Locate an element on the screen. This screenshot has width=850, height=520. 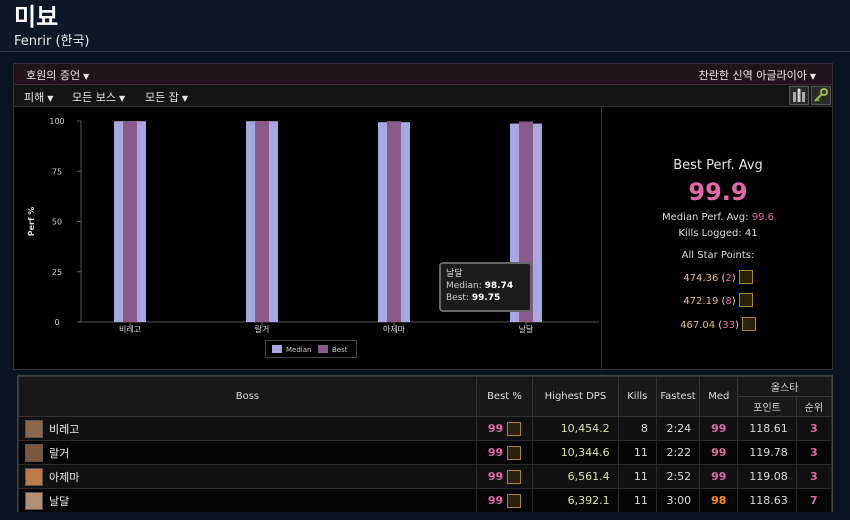
party-icon is located at coordinates (799, 95).